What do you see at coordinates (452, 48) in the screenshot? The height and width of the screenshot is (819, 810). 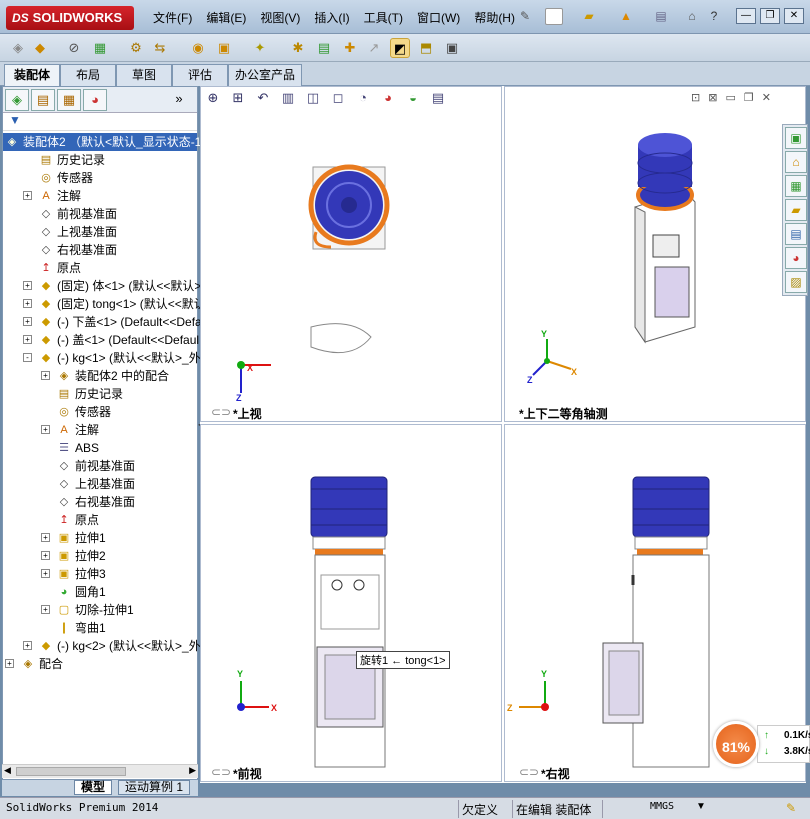 I see `snapshot-icon: ▣` at bounding box center [452, 48].